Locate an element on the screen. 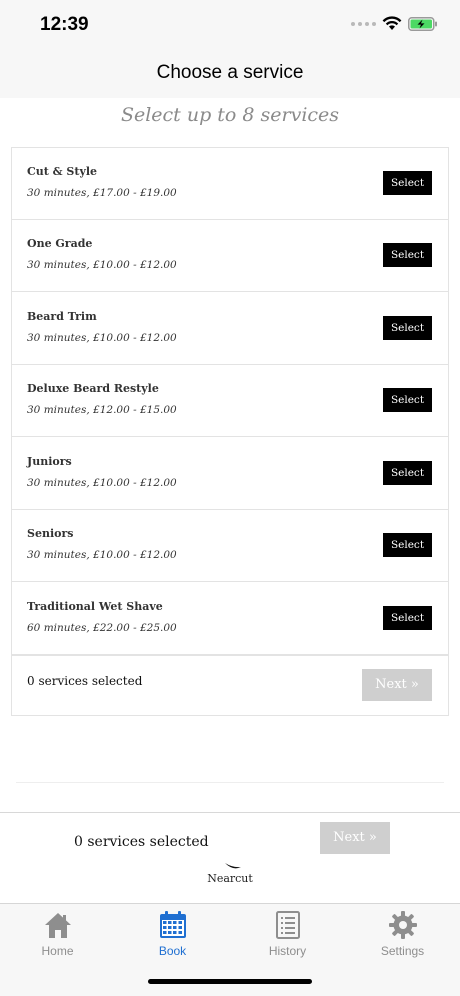  page-title: Choose a service is located at coordinates (230, 72).